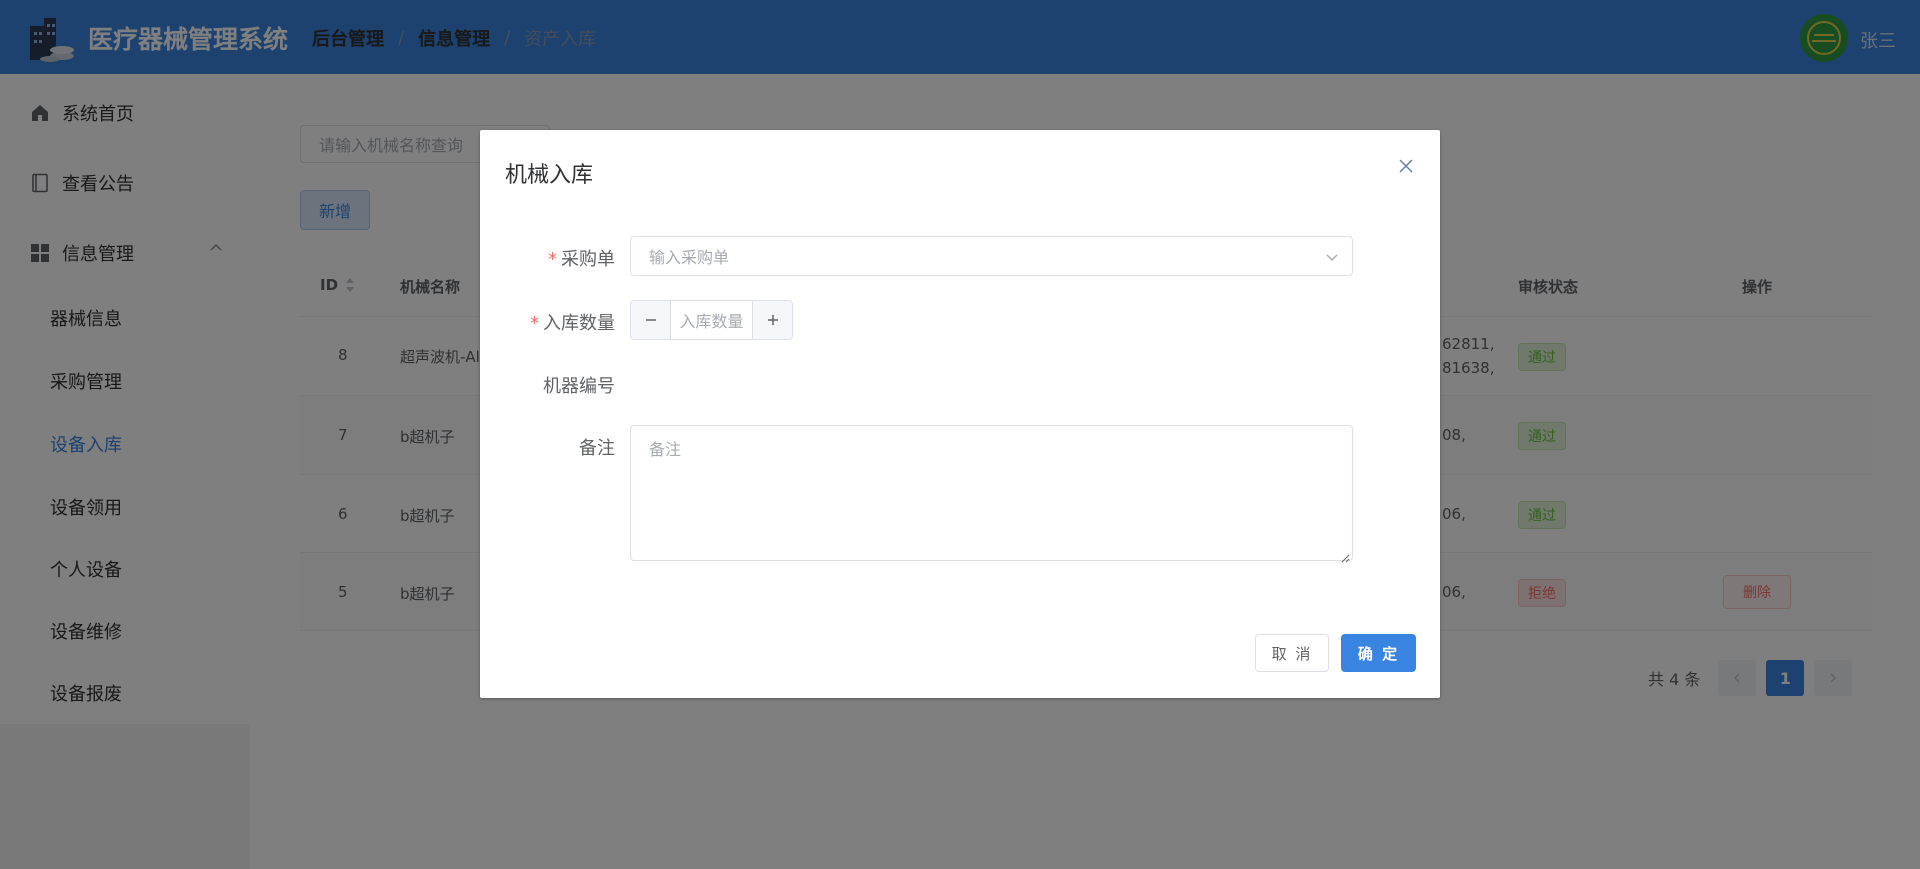 The image size is (1920, 869). What do you see at coordinates (1406, 166) in the screenshot?
I see `close-icon` at bounding box center [1406, 166].